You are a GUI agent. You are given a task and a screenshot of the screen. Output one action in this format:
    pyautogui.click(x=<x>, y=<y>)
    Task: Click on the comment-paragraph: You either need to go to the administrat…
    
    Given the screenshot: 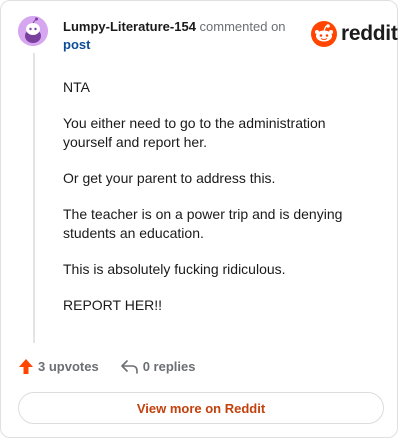 What is the action you would take?
    pyautogui.click(x=194, y=132)
    